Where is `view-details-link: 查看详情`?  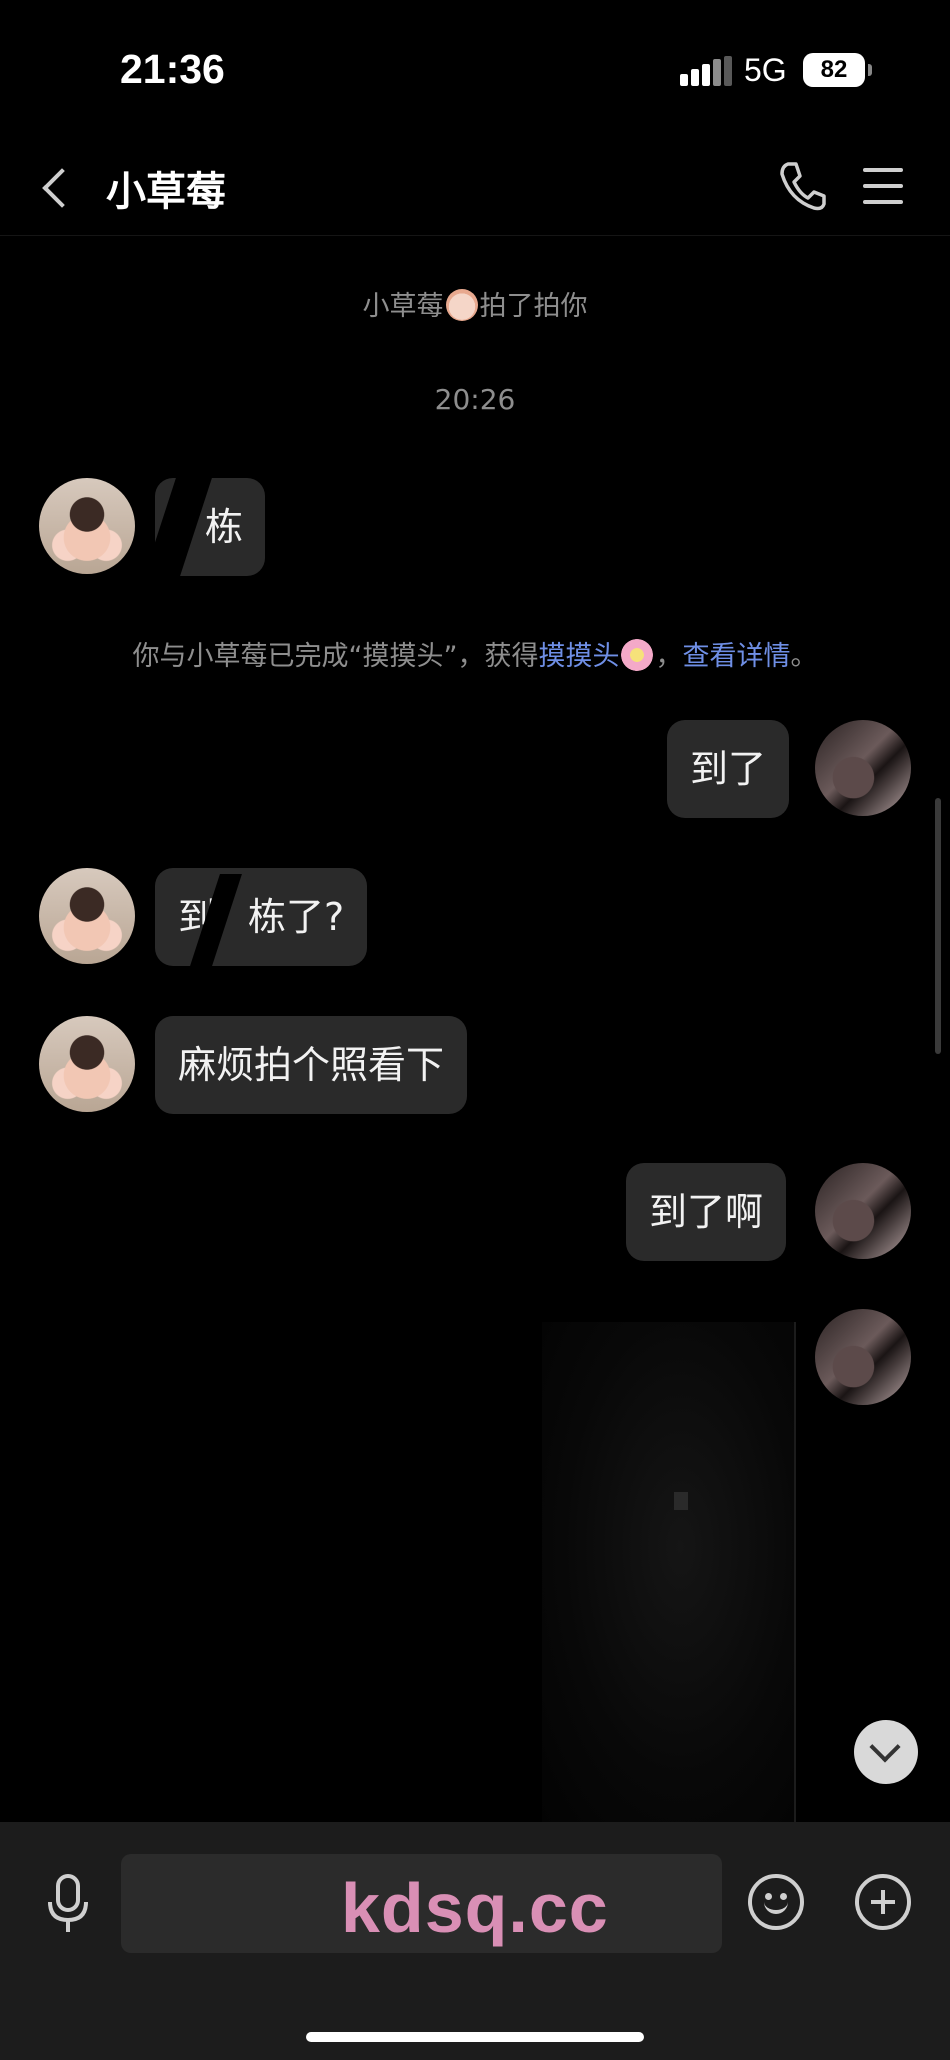 view-details-link: 查看详情 is located at coordinates (736, 656).